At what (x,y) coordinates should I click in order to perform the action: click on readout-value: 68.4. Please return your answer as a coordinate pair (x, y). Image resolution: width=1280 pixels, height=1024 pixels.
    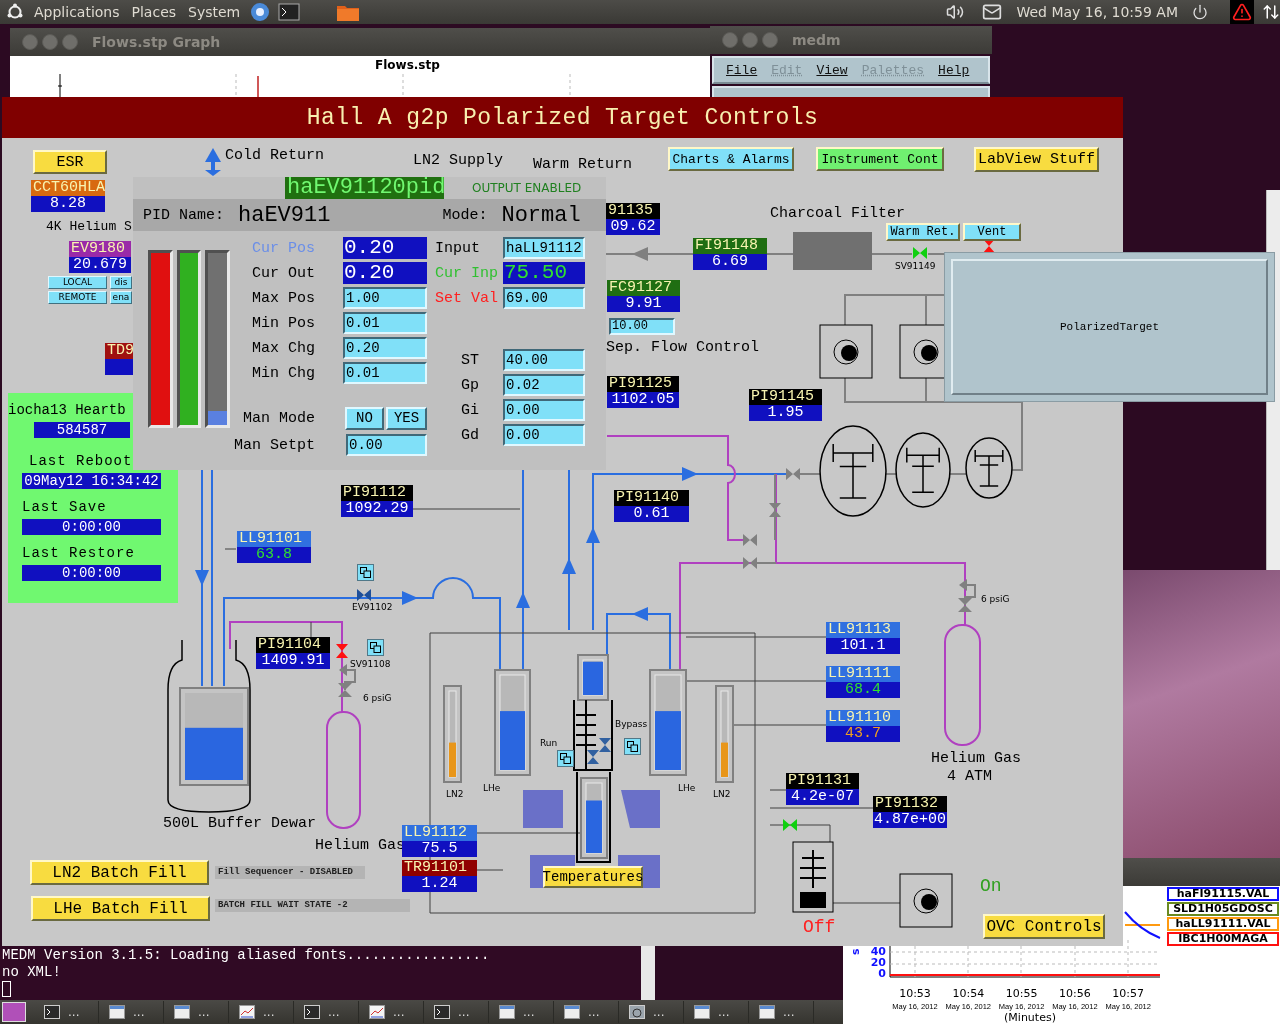
    Looking at the image, I should click on (863, 690).